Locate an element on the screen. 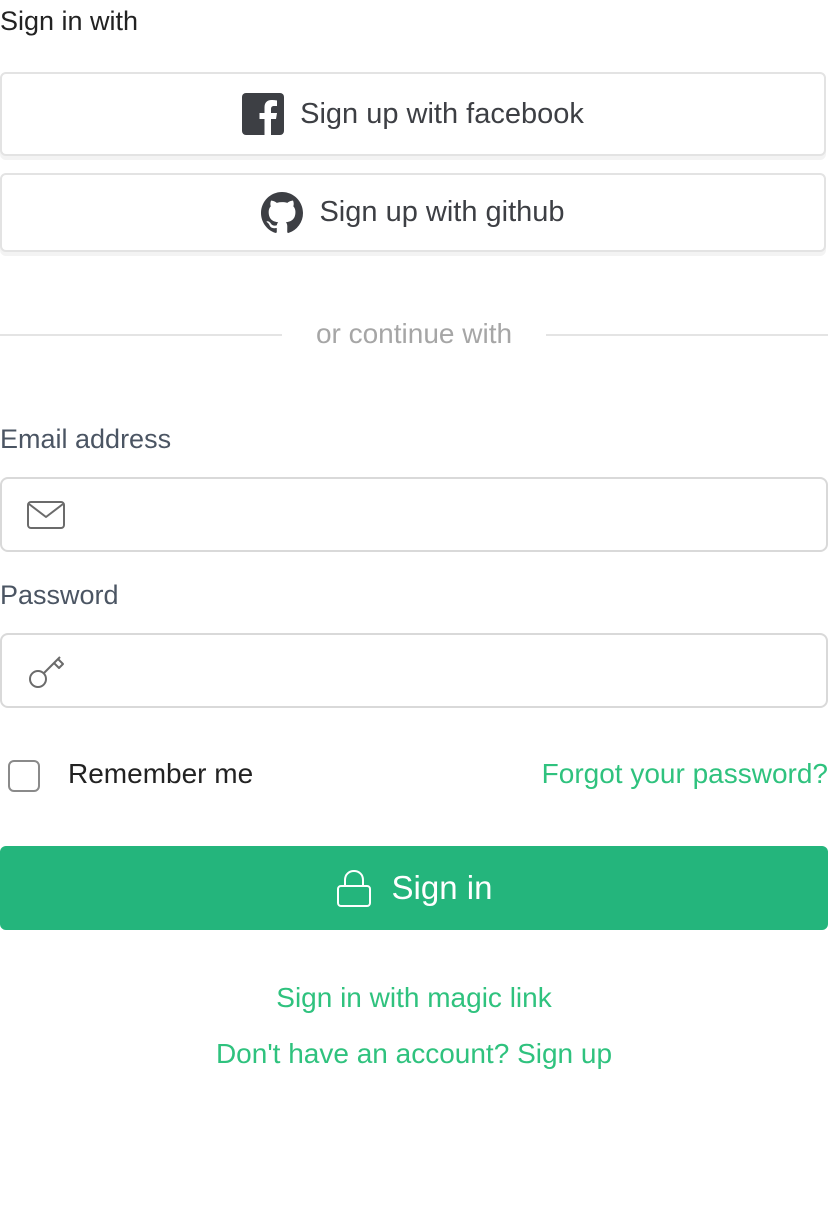 The image size is (828, 1206). sign-in-heading: Sign in with is located at coordinates (69, 21).